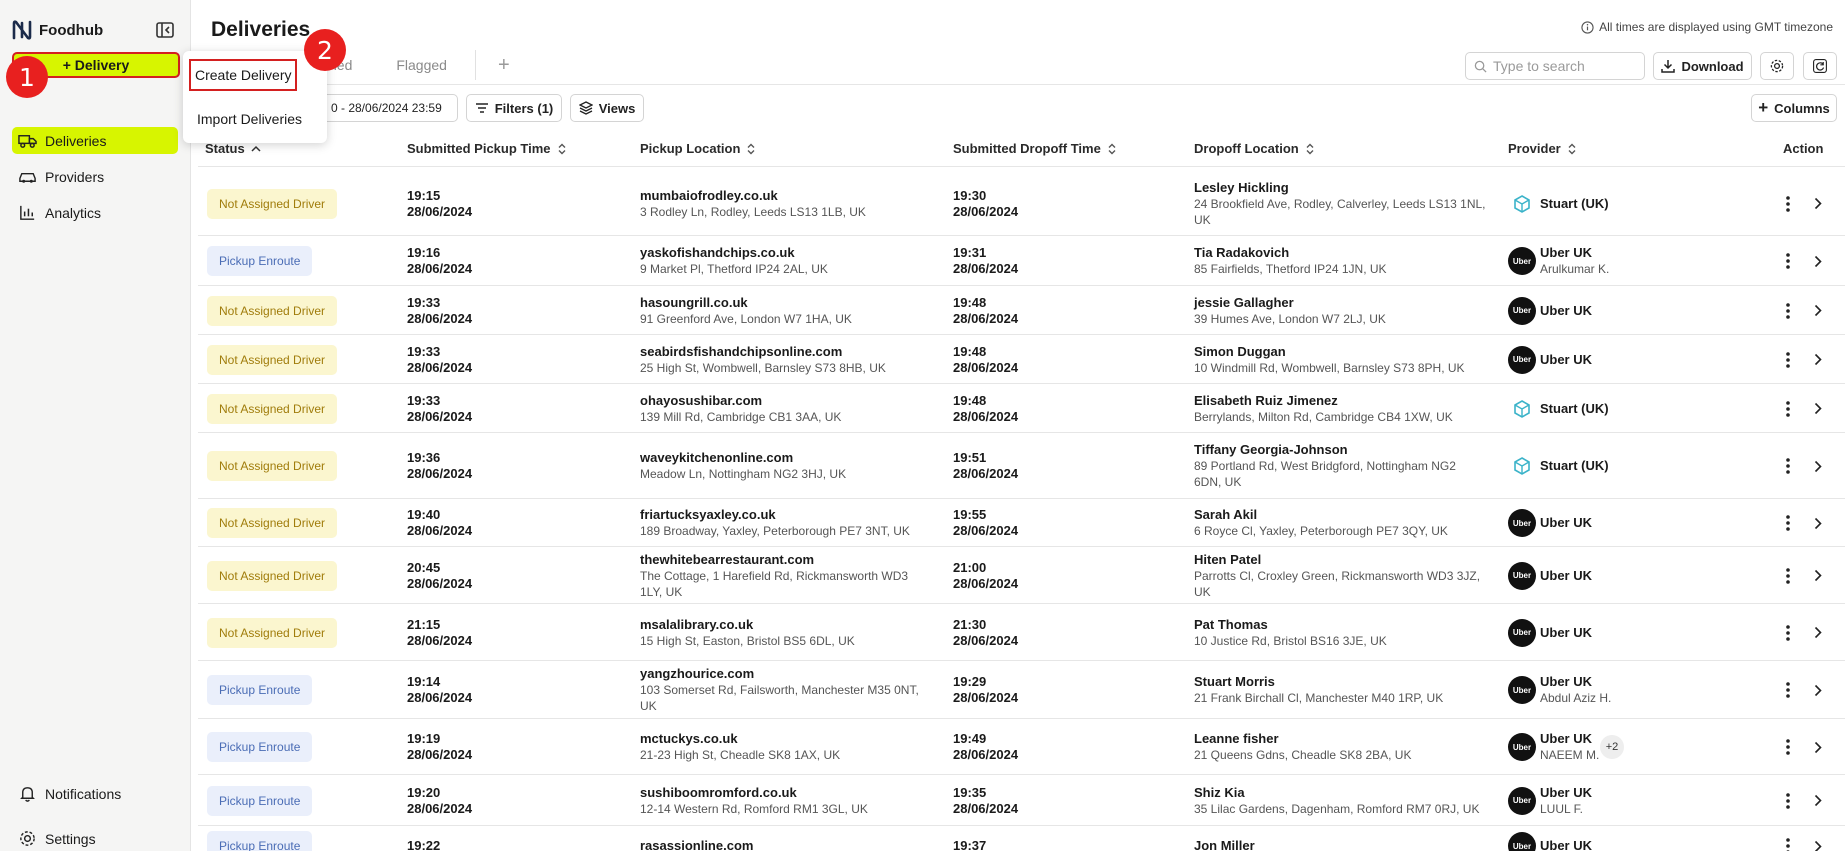  What do you see at coordinates (1035, 148) in the screenshot?
I see `column-header-dropoff-time: Submitted Dropoff Time` at bounding box center [1035, 148].